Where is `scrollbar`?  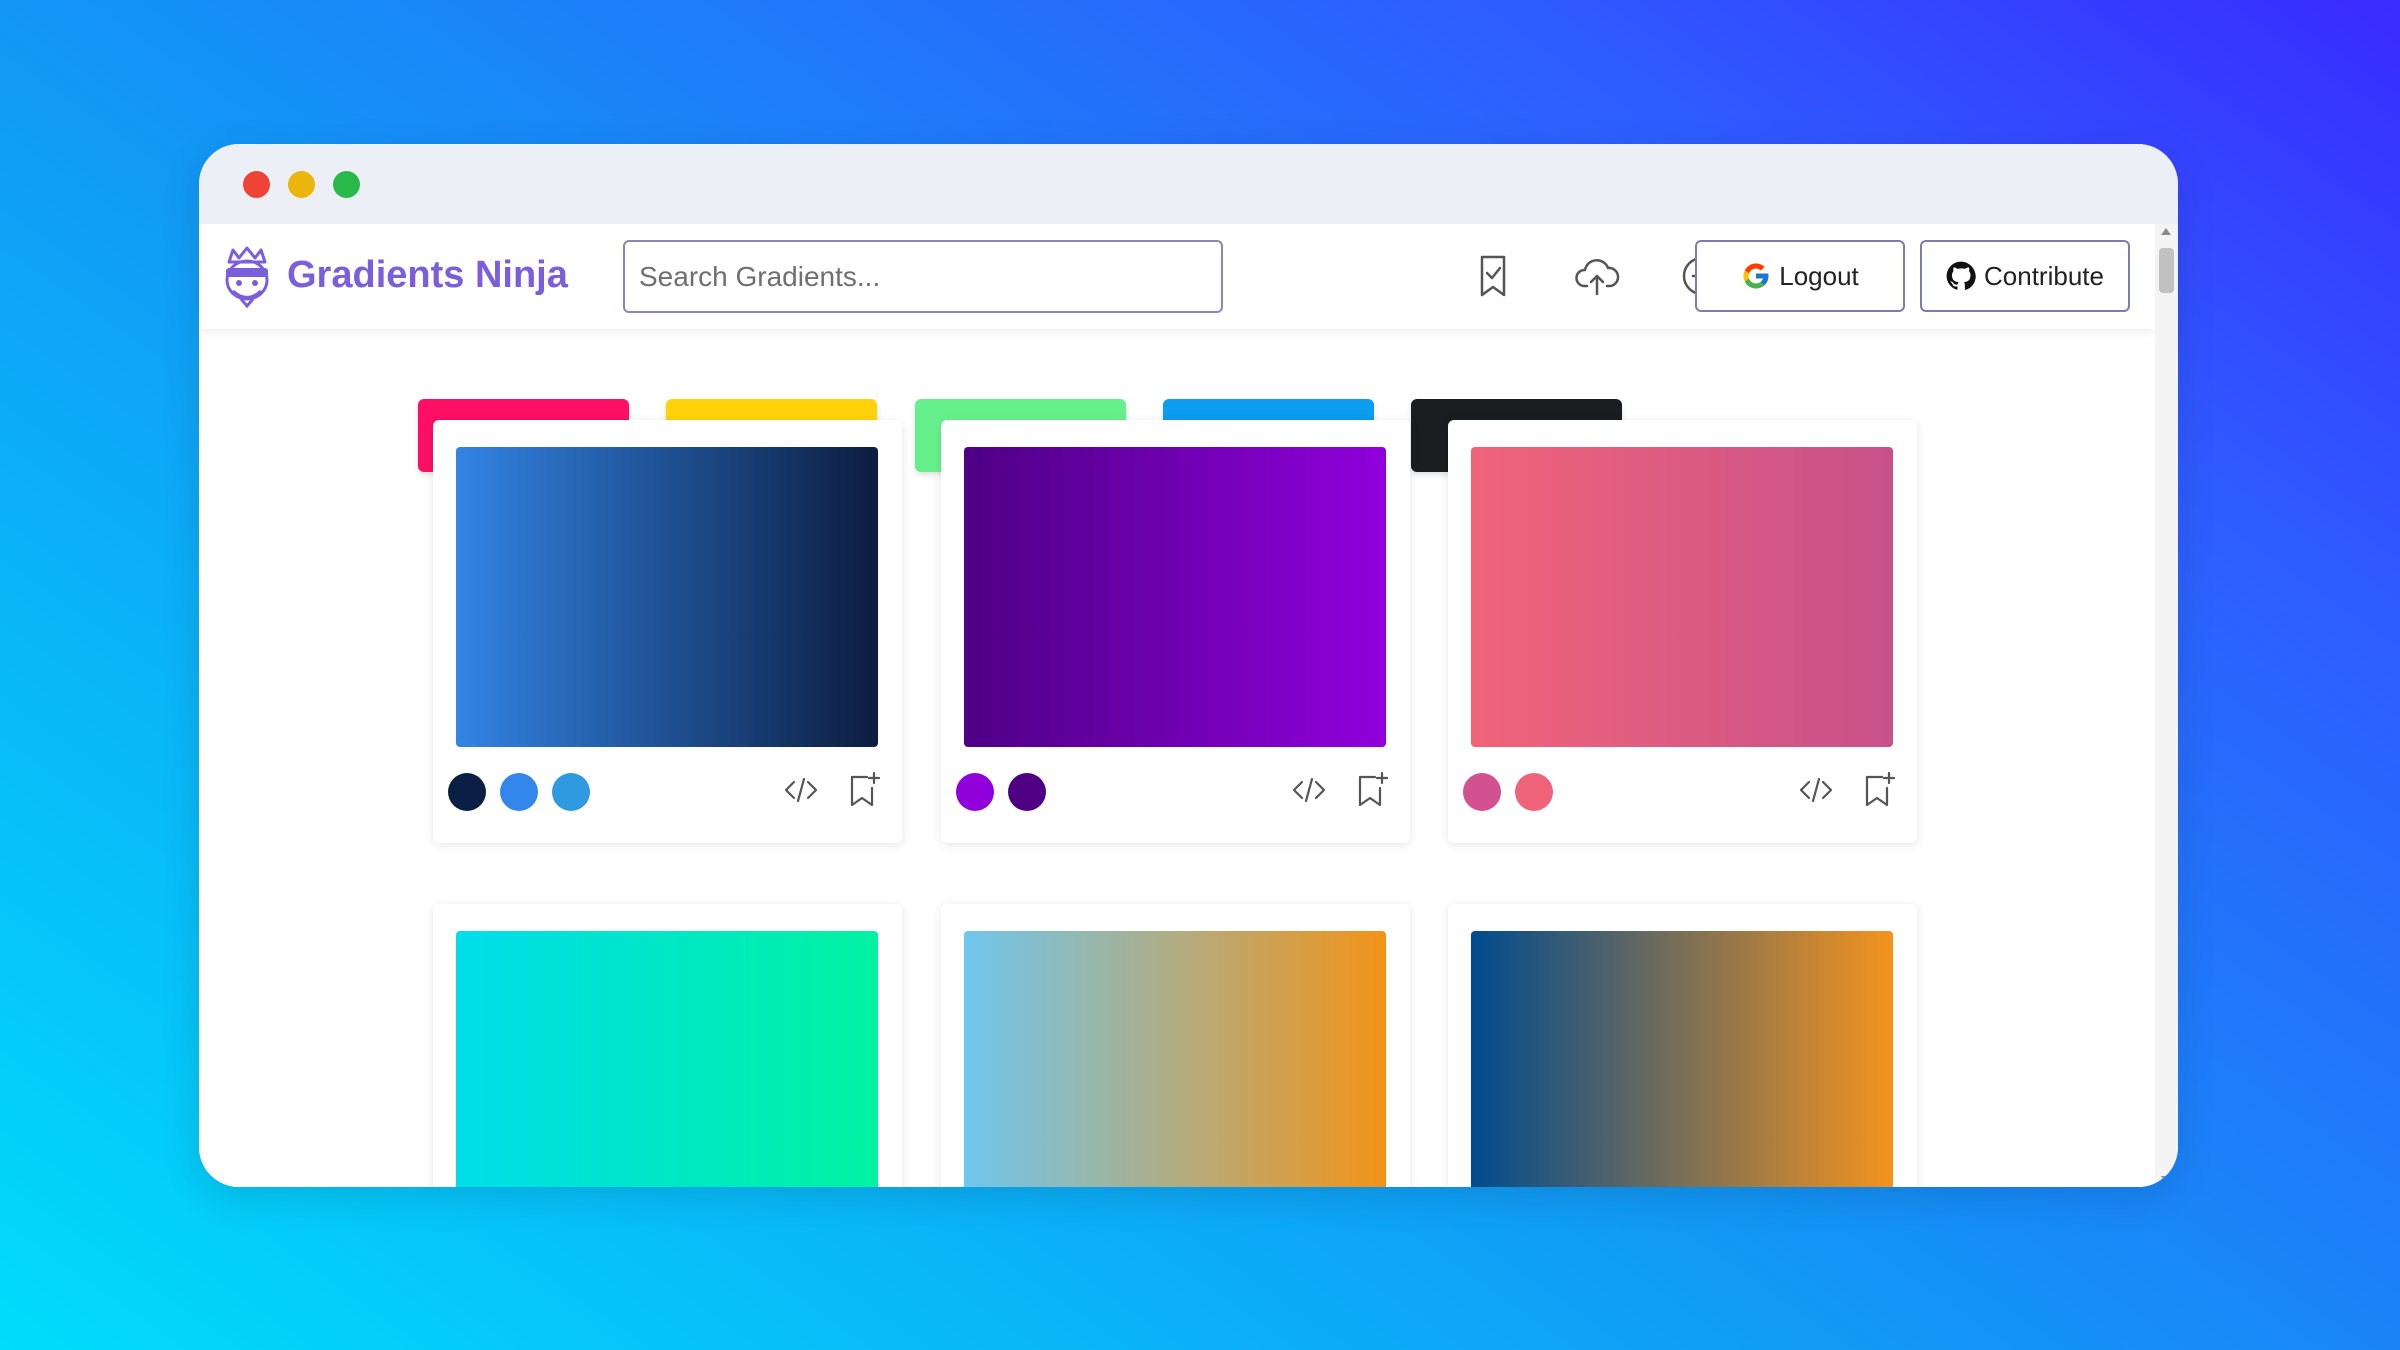 scrollbar is located at coordinates (2166, 705).